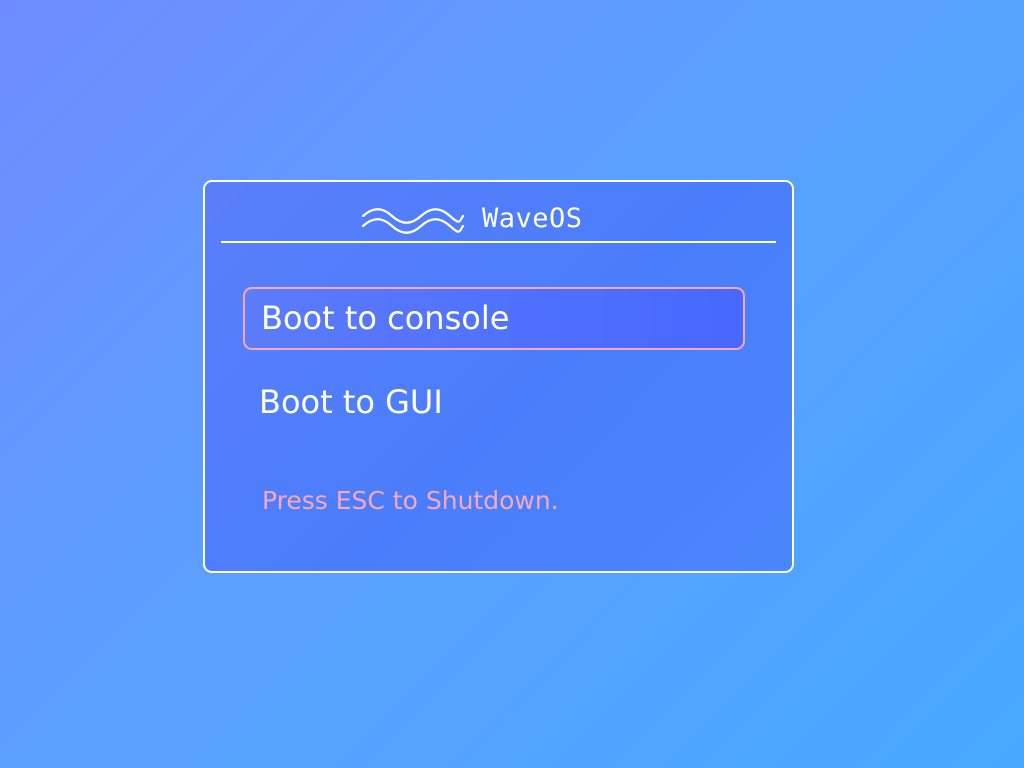 This screenshot has height=768, width=1024. Describe the element at coordinates (385, 318) in the screenshot. I see `boot-option-label: Boot to console` at that location.